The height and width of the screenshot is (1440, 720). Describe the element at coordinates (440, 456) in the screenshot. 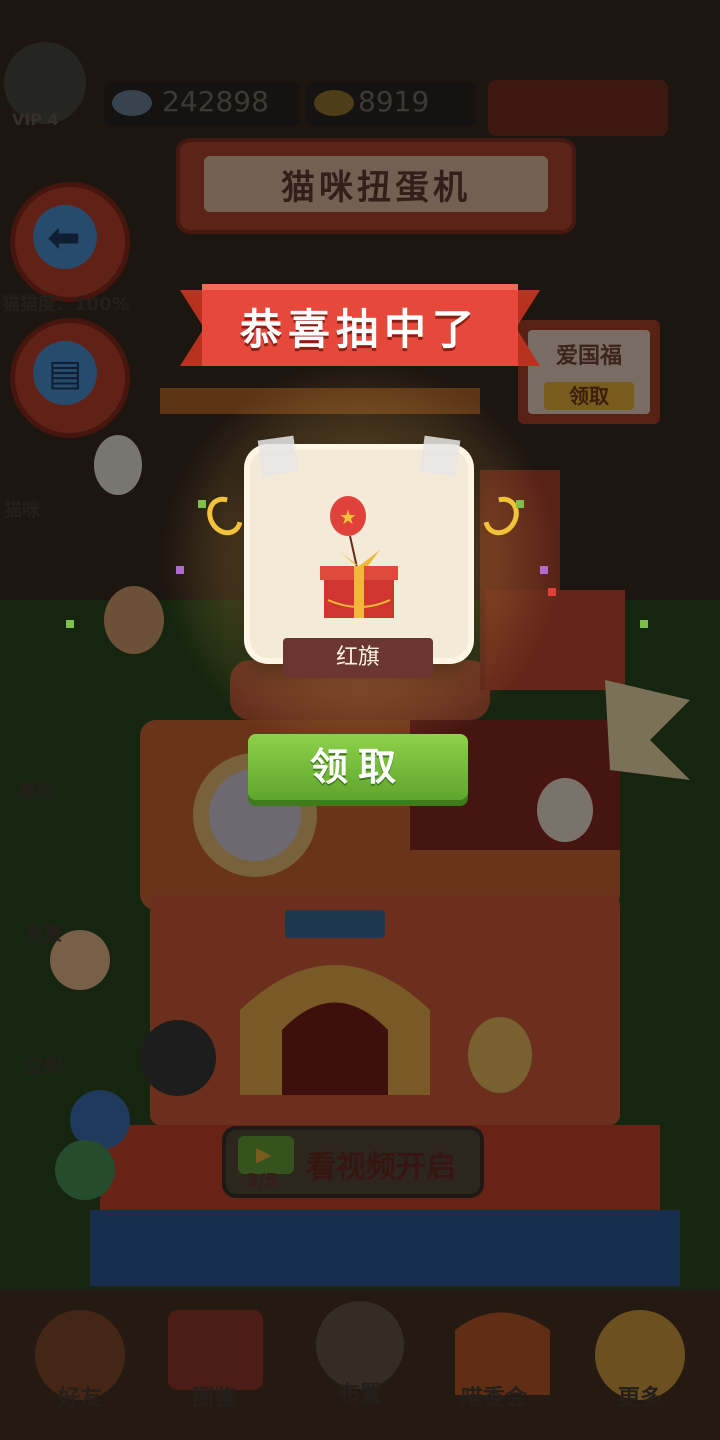

I see `tape-right-icon` at that location.